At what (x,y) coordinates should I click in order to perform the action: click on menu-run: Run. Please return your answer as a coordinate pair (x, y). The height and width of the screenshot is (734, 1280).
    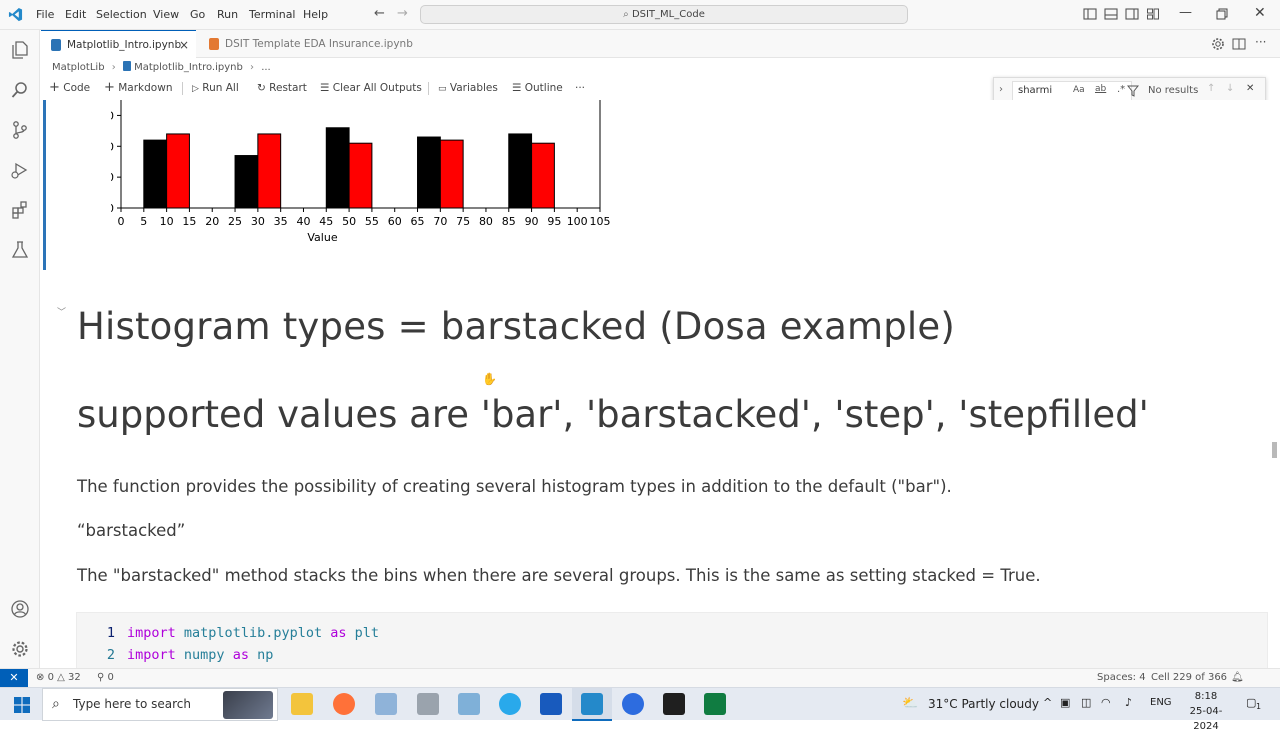
    Looking at the image, I should click on (227, 15).